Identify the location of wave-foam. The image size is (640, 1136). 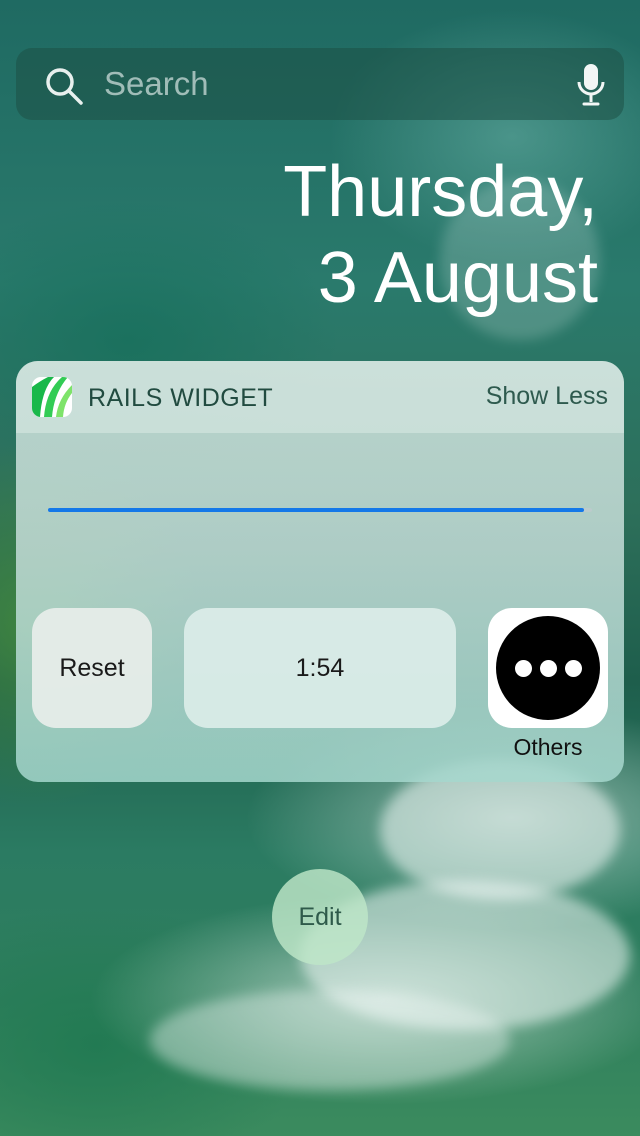
(330, 1040).